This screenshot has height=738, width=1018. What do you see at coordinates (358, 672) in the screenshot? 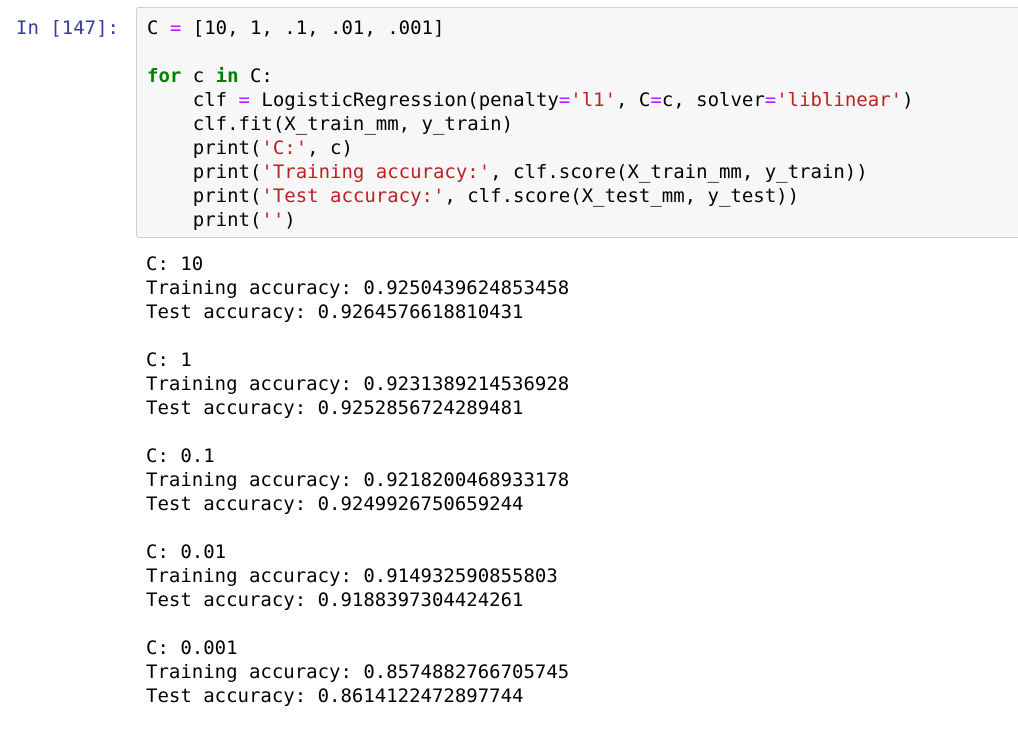
I see `output-training-accuracy: Training accuracy: 0.8574882766705745` at bounding box center [358, 672].